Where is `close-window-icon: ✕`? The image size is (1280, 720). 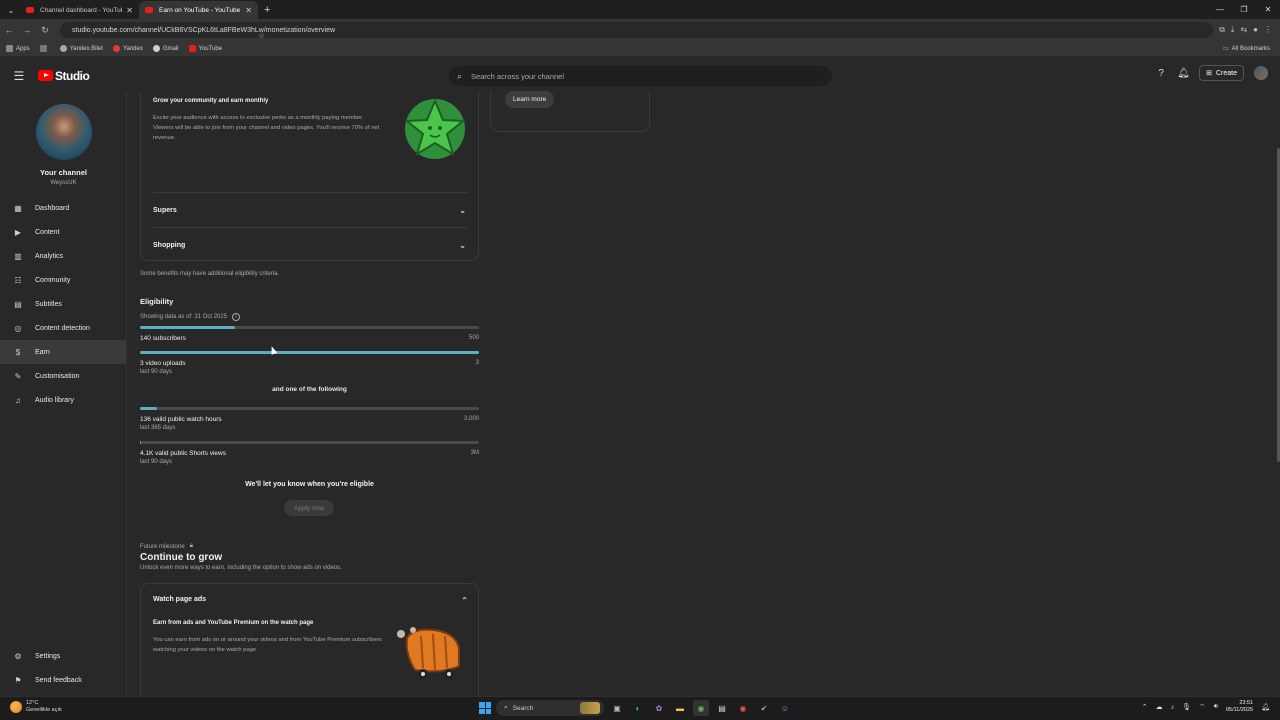
close-window-icon: ✕ is located at coordinates (1268, 9).